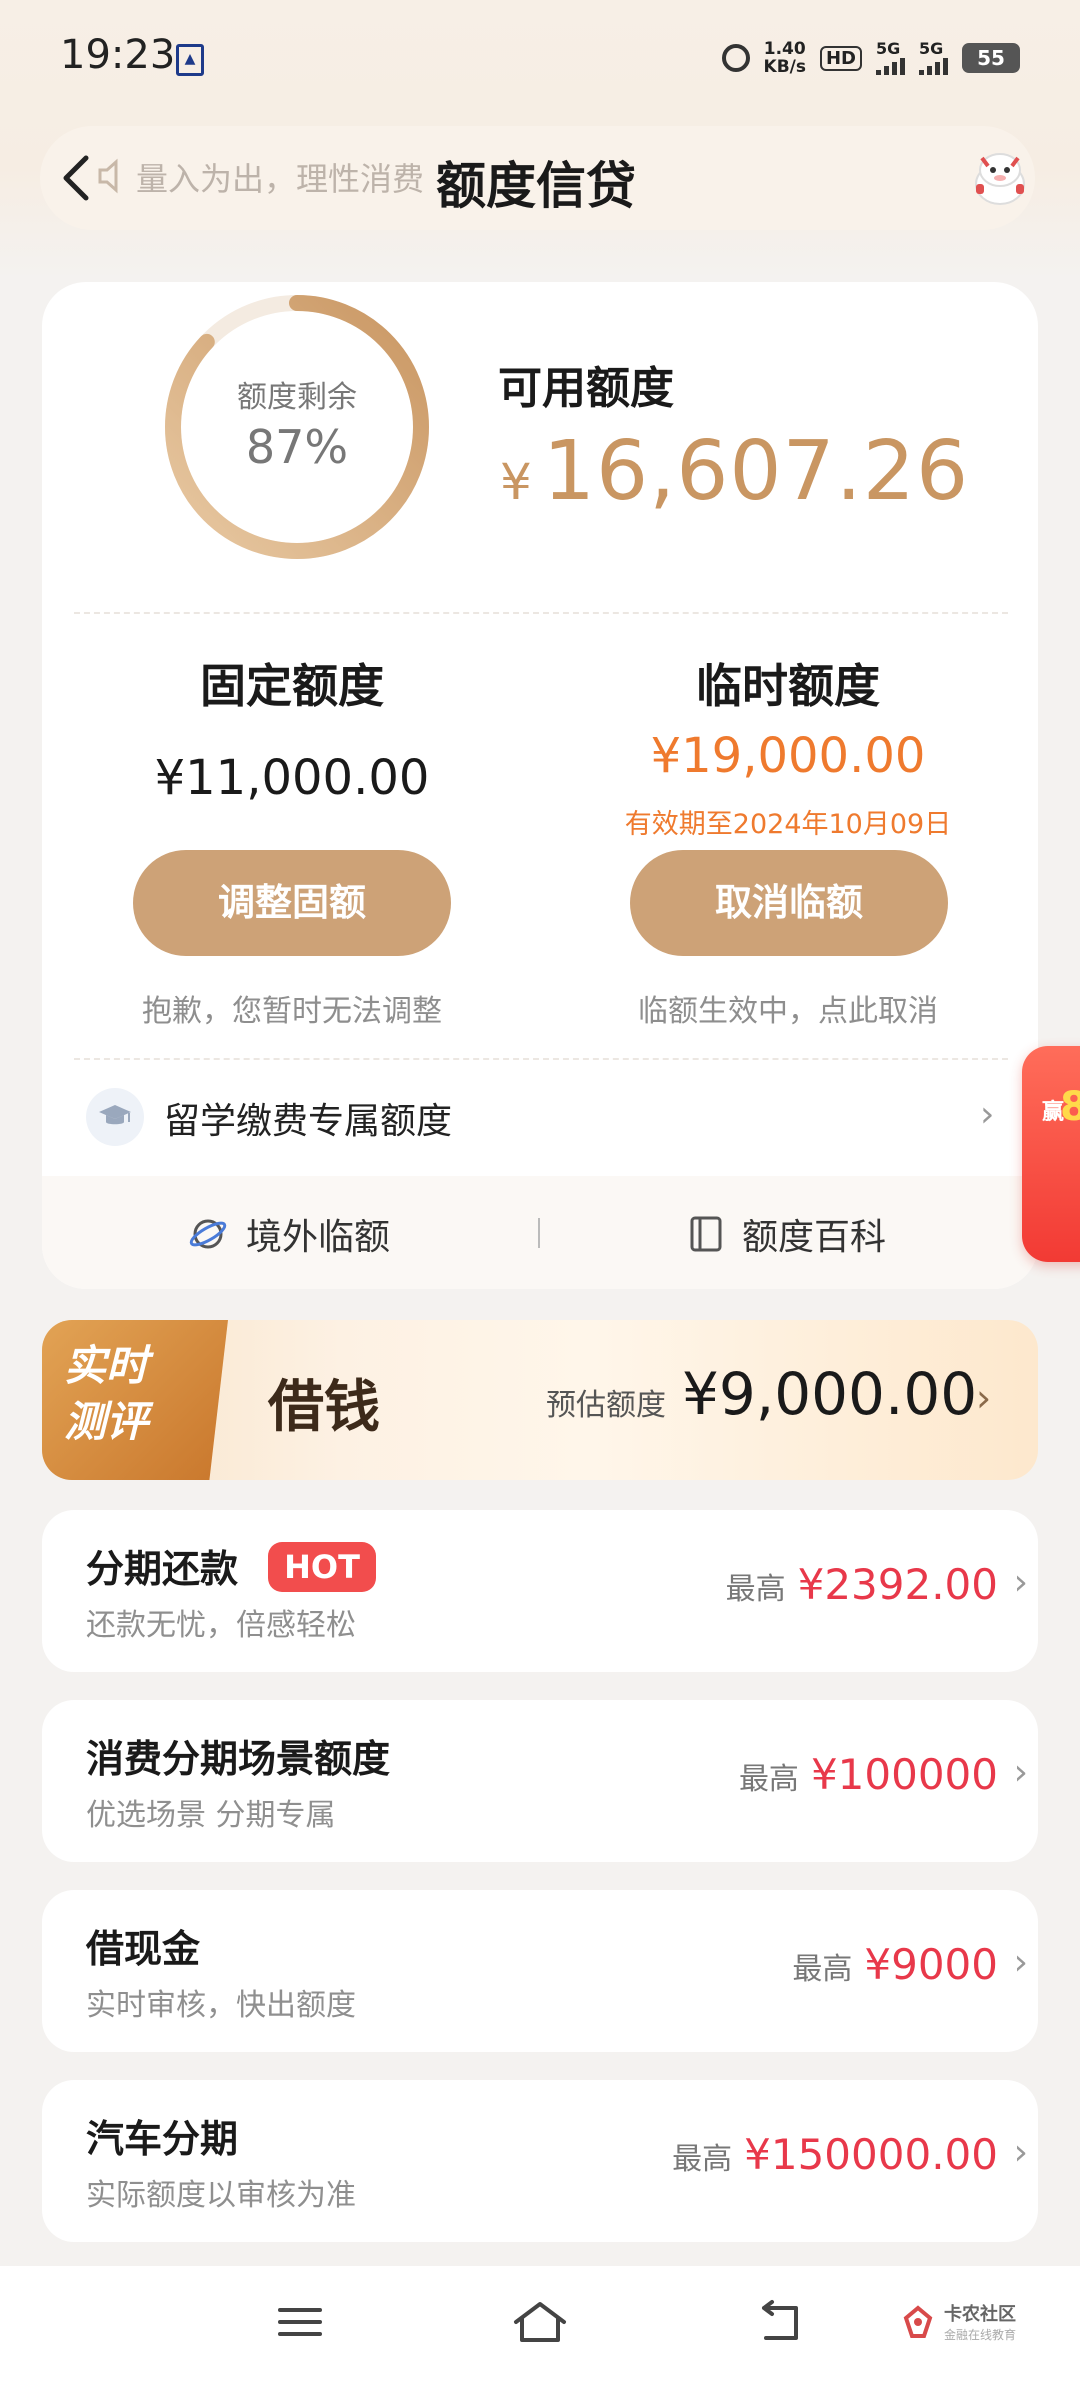  Describe the element at coordinates (76, 178) in the screenshot. I see `chevron-left-icon` at that location.